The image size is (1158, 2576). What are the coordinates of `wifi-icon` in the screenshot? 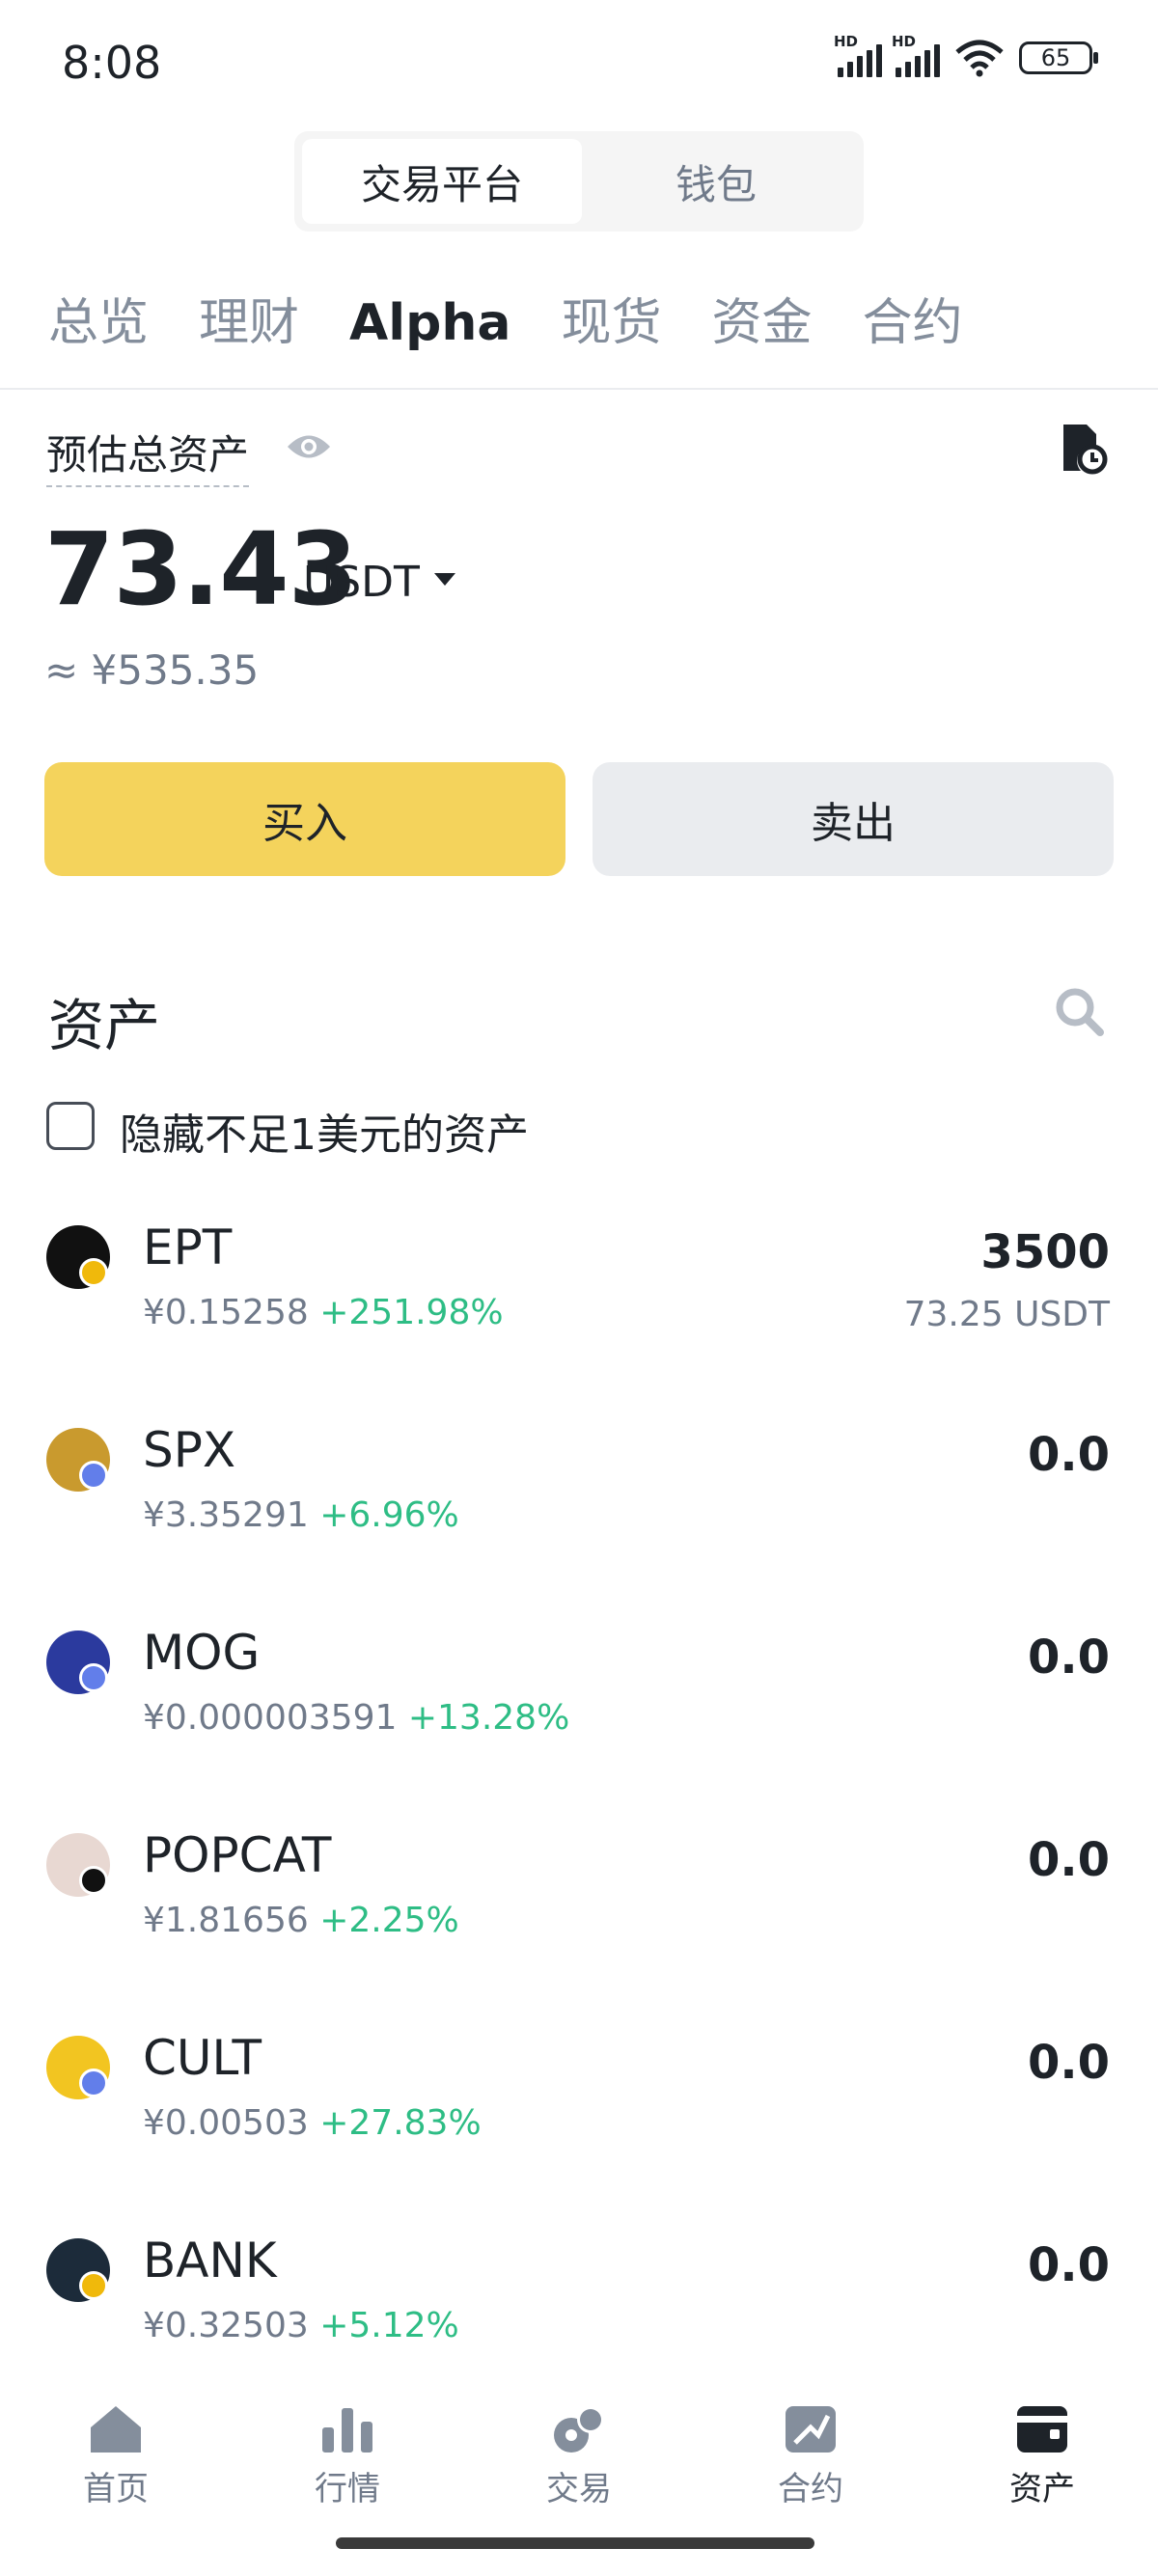 It's located at (979, 59).